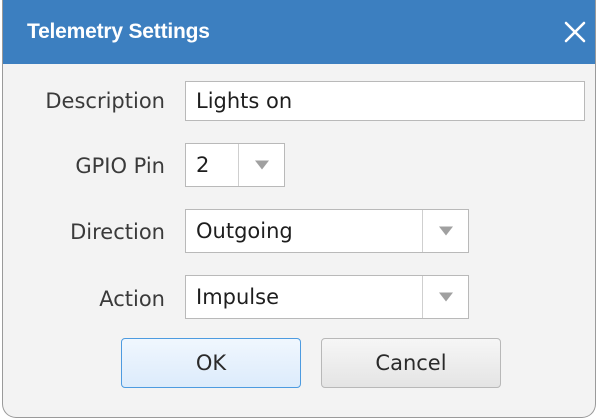 The image size is (598, 420). What do you see at coordinates (237, 297) in the screenshot?
I see `action-value: Impulse` at bounding box center [237, 297].